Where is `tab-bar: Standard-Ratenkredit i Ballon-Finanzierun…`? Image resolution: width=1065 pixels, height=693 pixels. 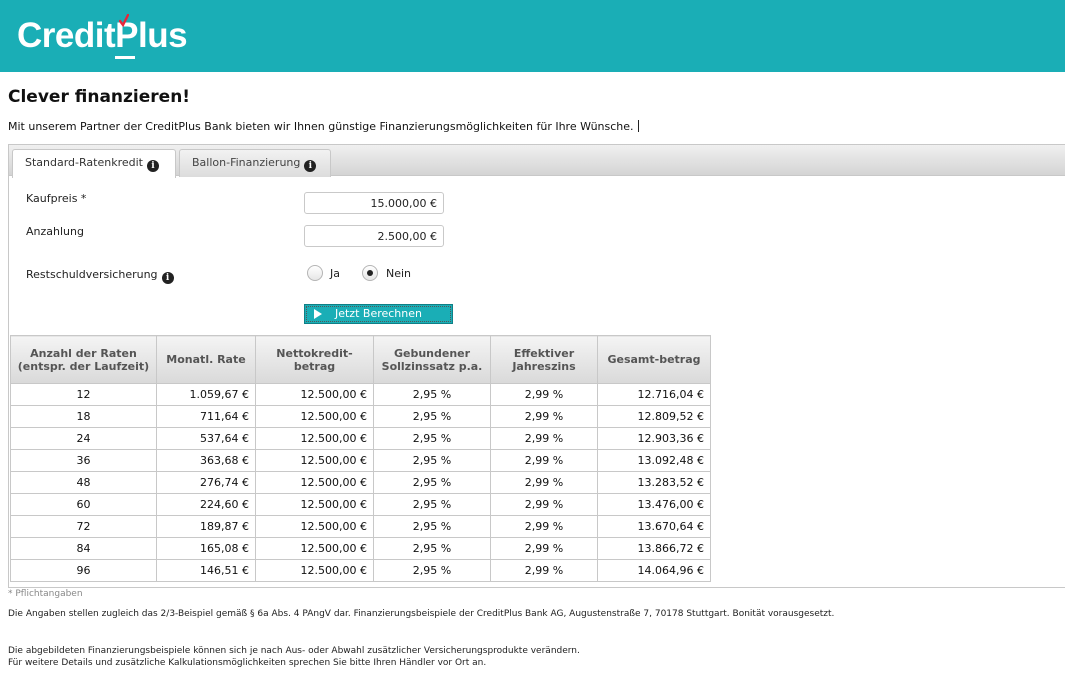
tab-bar: Standard-Ratenkredit i Ballon-Finanzierun… is located at coordinates (537, 161).